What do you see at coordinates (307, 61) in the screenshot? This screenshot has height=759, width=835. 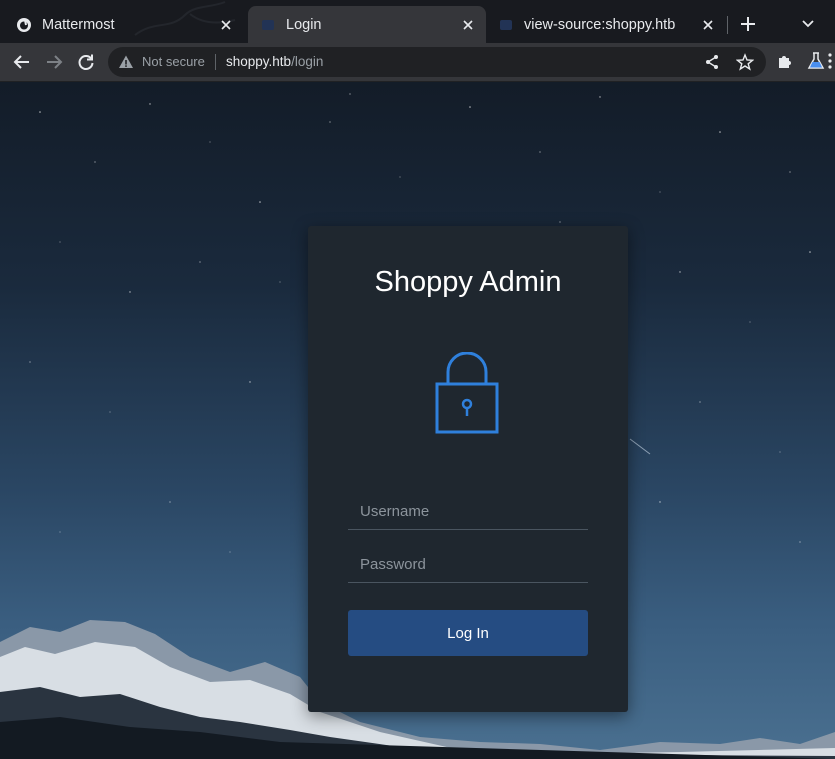 I see `url-path: /login` at bounding box center [307, 61].